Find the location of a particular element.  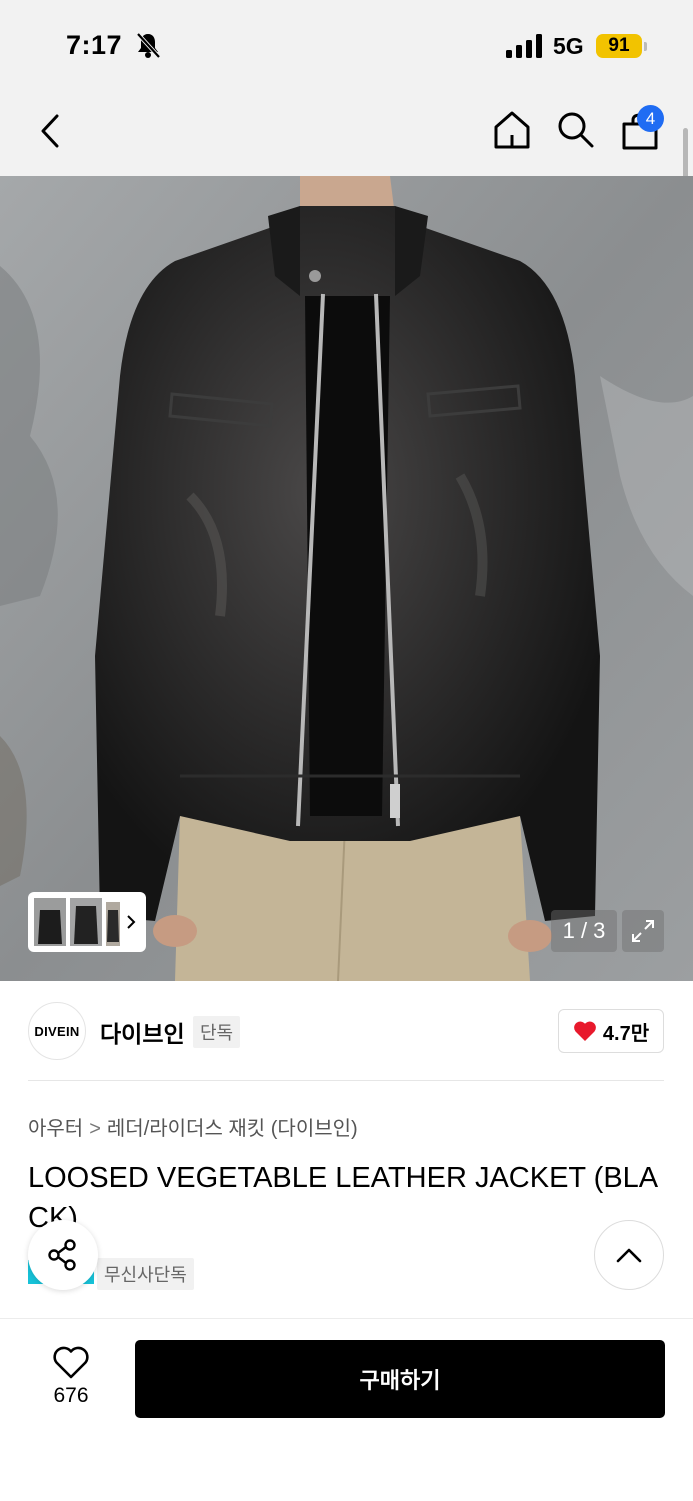

brand-like-button: 4.7만 is located at coordinates (611, 1031).